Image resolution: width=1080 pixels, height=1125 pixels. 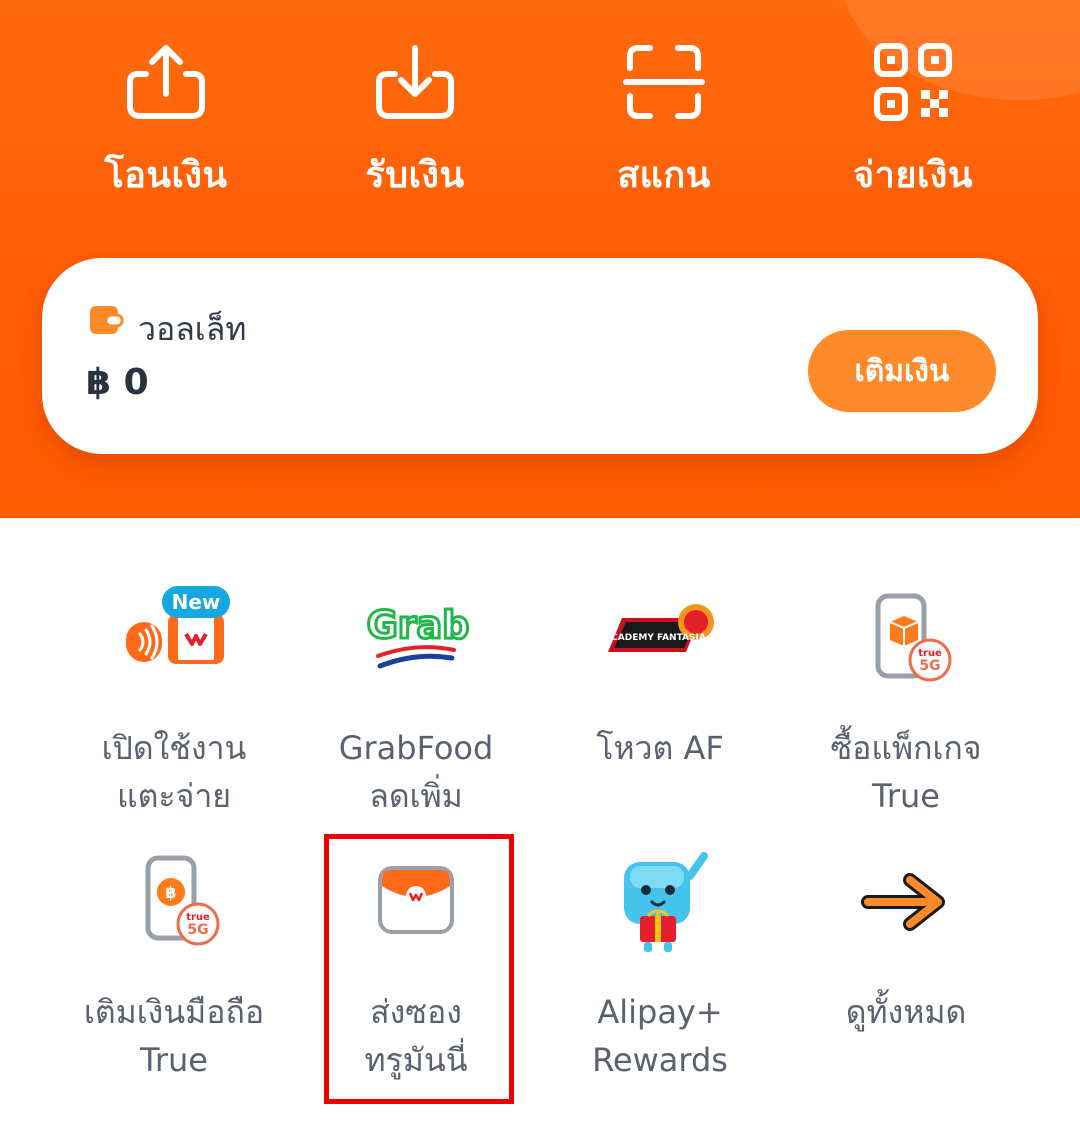 What do you see at coordinates (913, 82) in the screenshot?
I see `qr-code-icon` at bounding box center [913, 82].